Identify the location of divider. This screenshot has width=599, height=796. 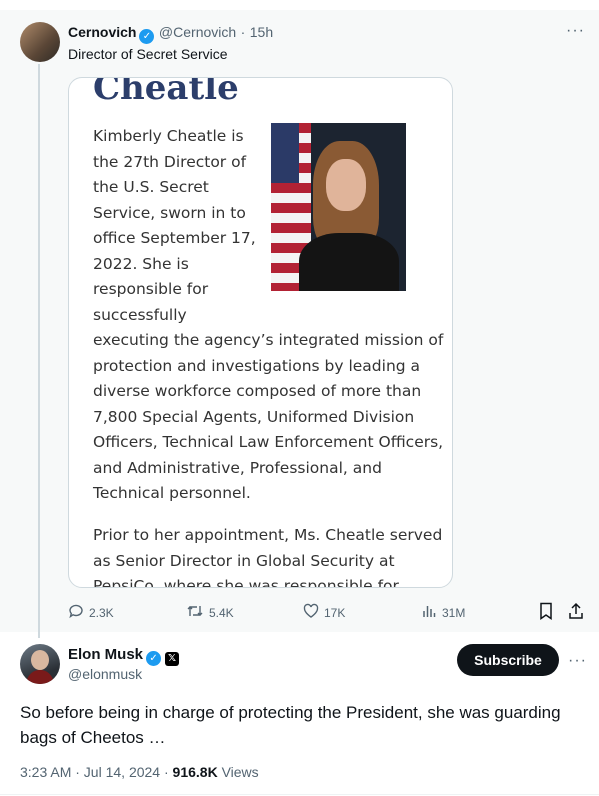
(299, 794).